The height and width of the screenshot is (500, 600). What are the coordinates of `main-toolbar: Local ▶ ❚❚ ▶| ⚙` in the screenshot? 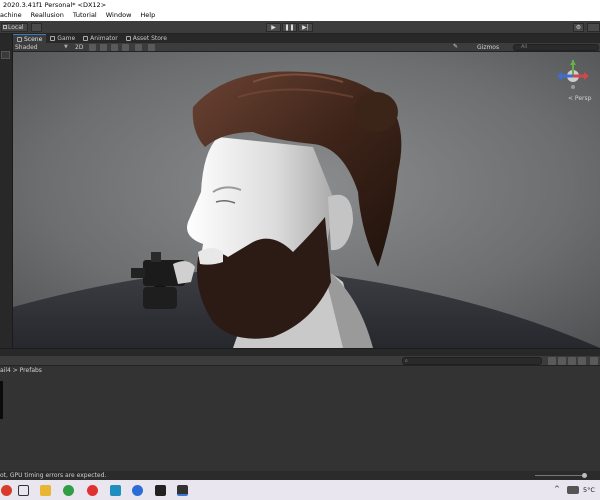 It's located at (300, 27).